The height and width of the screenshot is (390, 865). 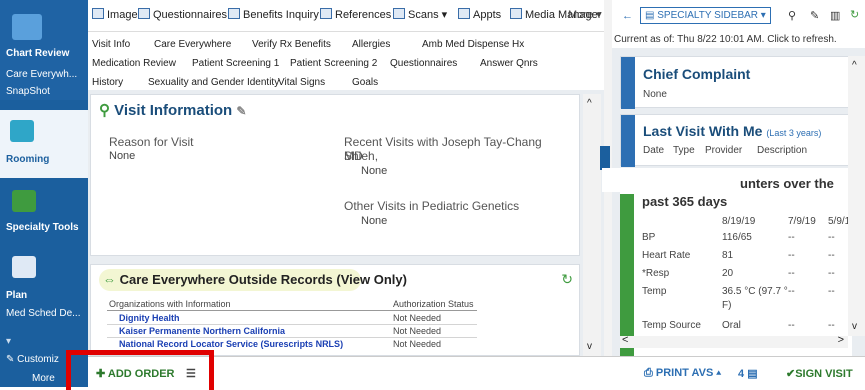 I want to click on nav-customize: ✎ Customiz, so click(x=32, y=359).